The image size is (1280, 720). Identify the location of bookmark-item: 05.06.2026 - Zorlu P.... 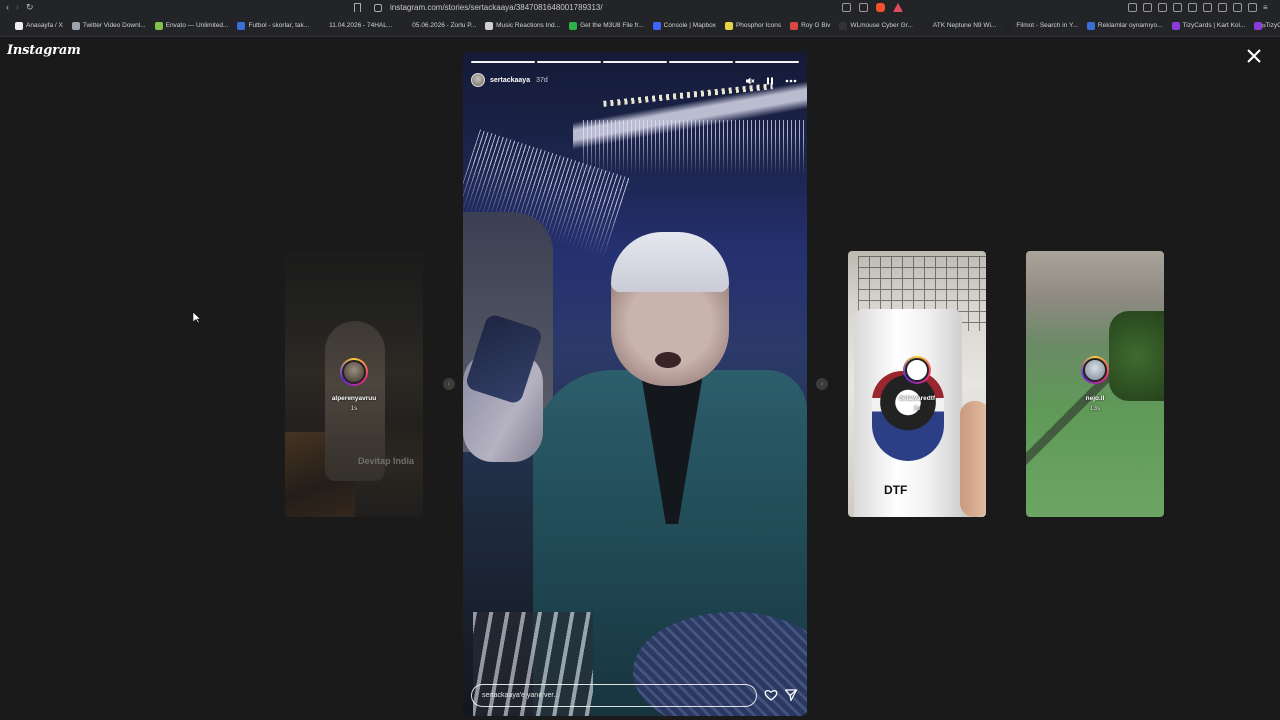
(439, 25).